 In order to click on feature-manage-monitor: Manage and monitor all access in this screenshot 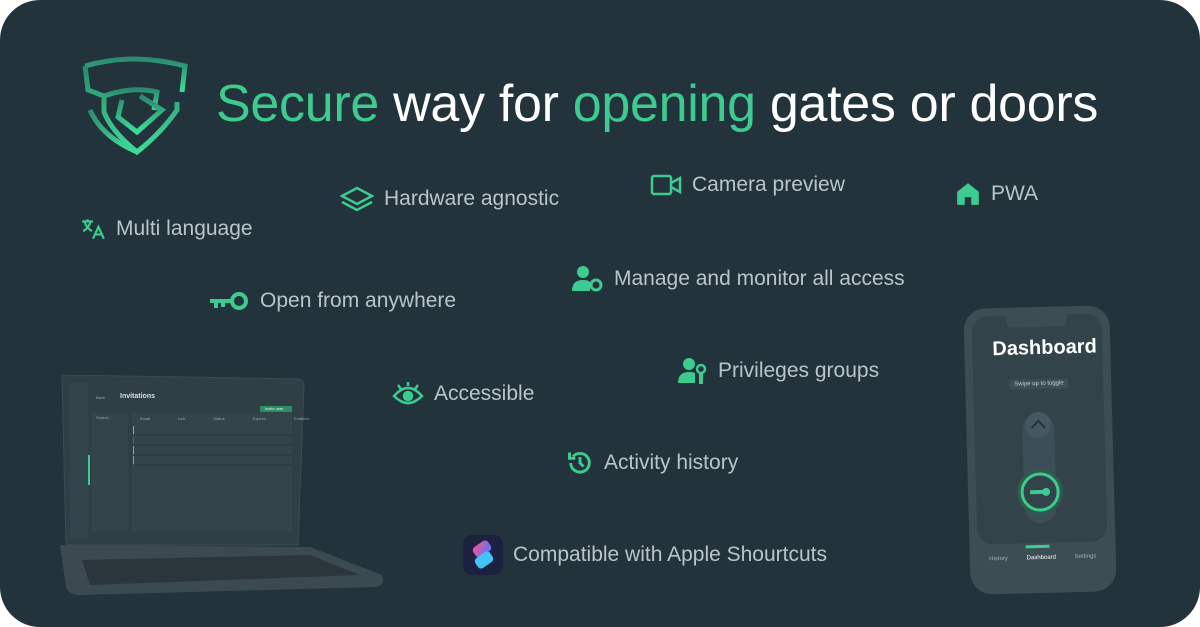, I will do `click(738, 279)`.